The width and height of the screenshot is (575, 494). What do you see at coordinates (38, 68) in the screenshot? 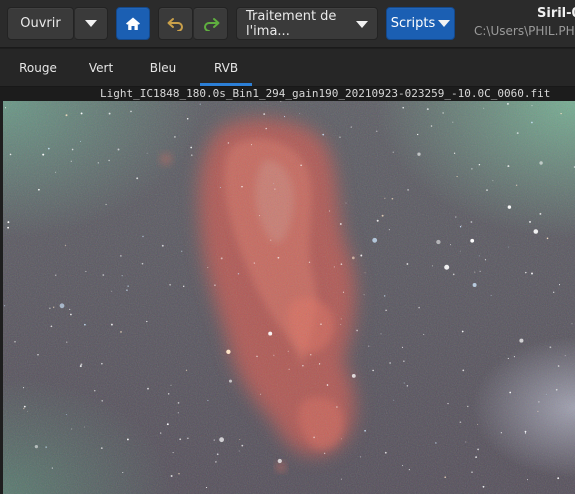
I see `tab-red: Rouge` at bounding box center [38, 68].